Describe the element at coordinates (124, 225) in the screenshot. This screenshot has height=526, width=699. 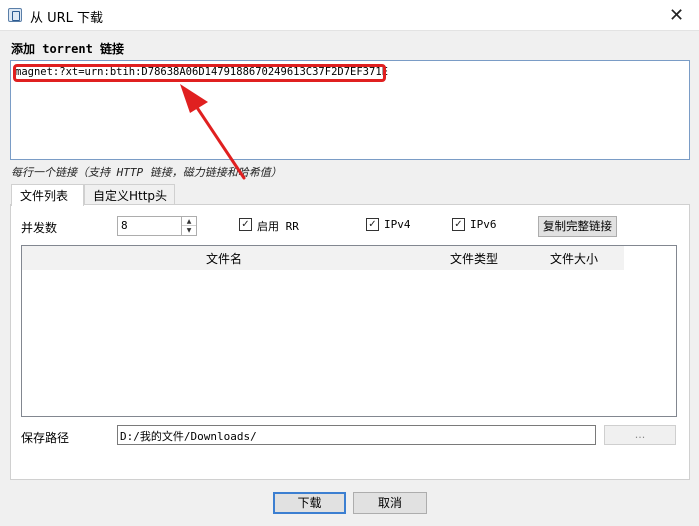
I see `concurrency-value: 8` at that location.